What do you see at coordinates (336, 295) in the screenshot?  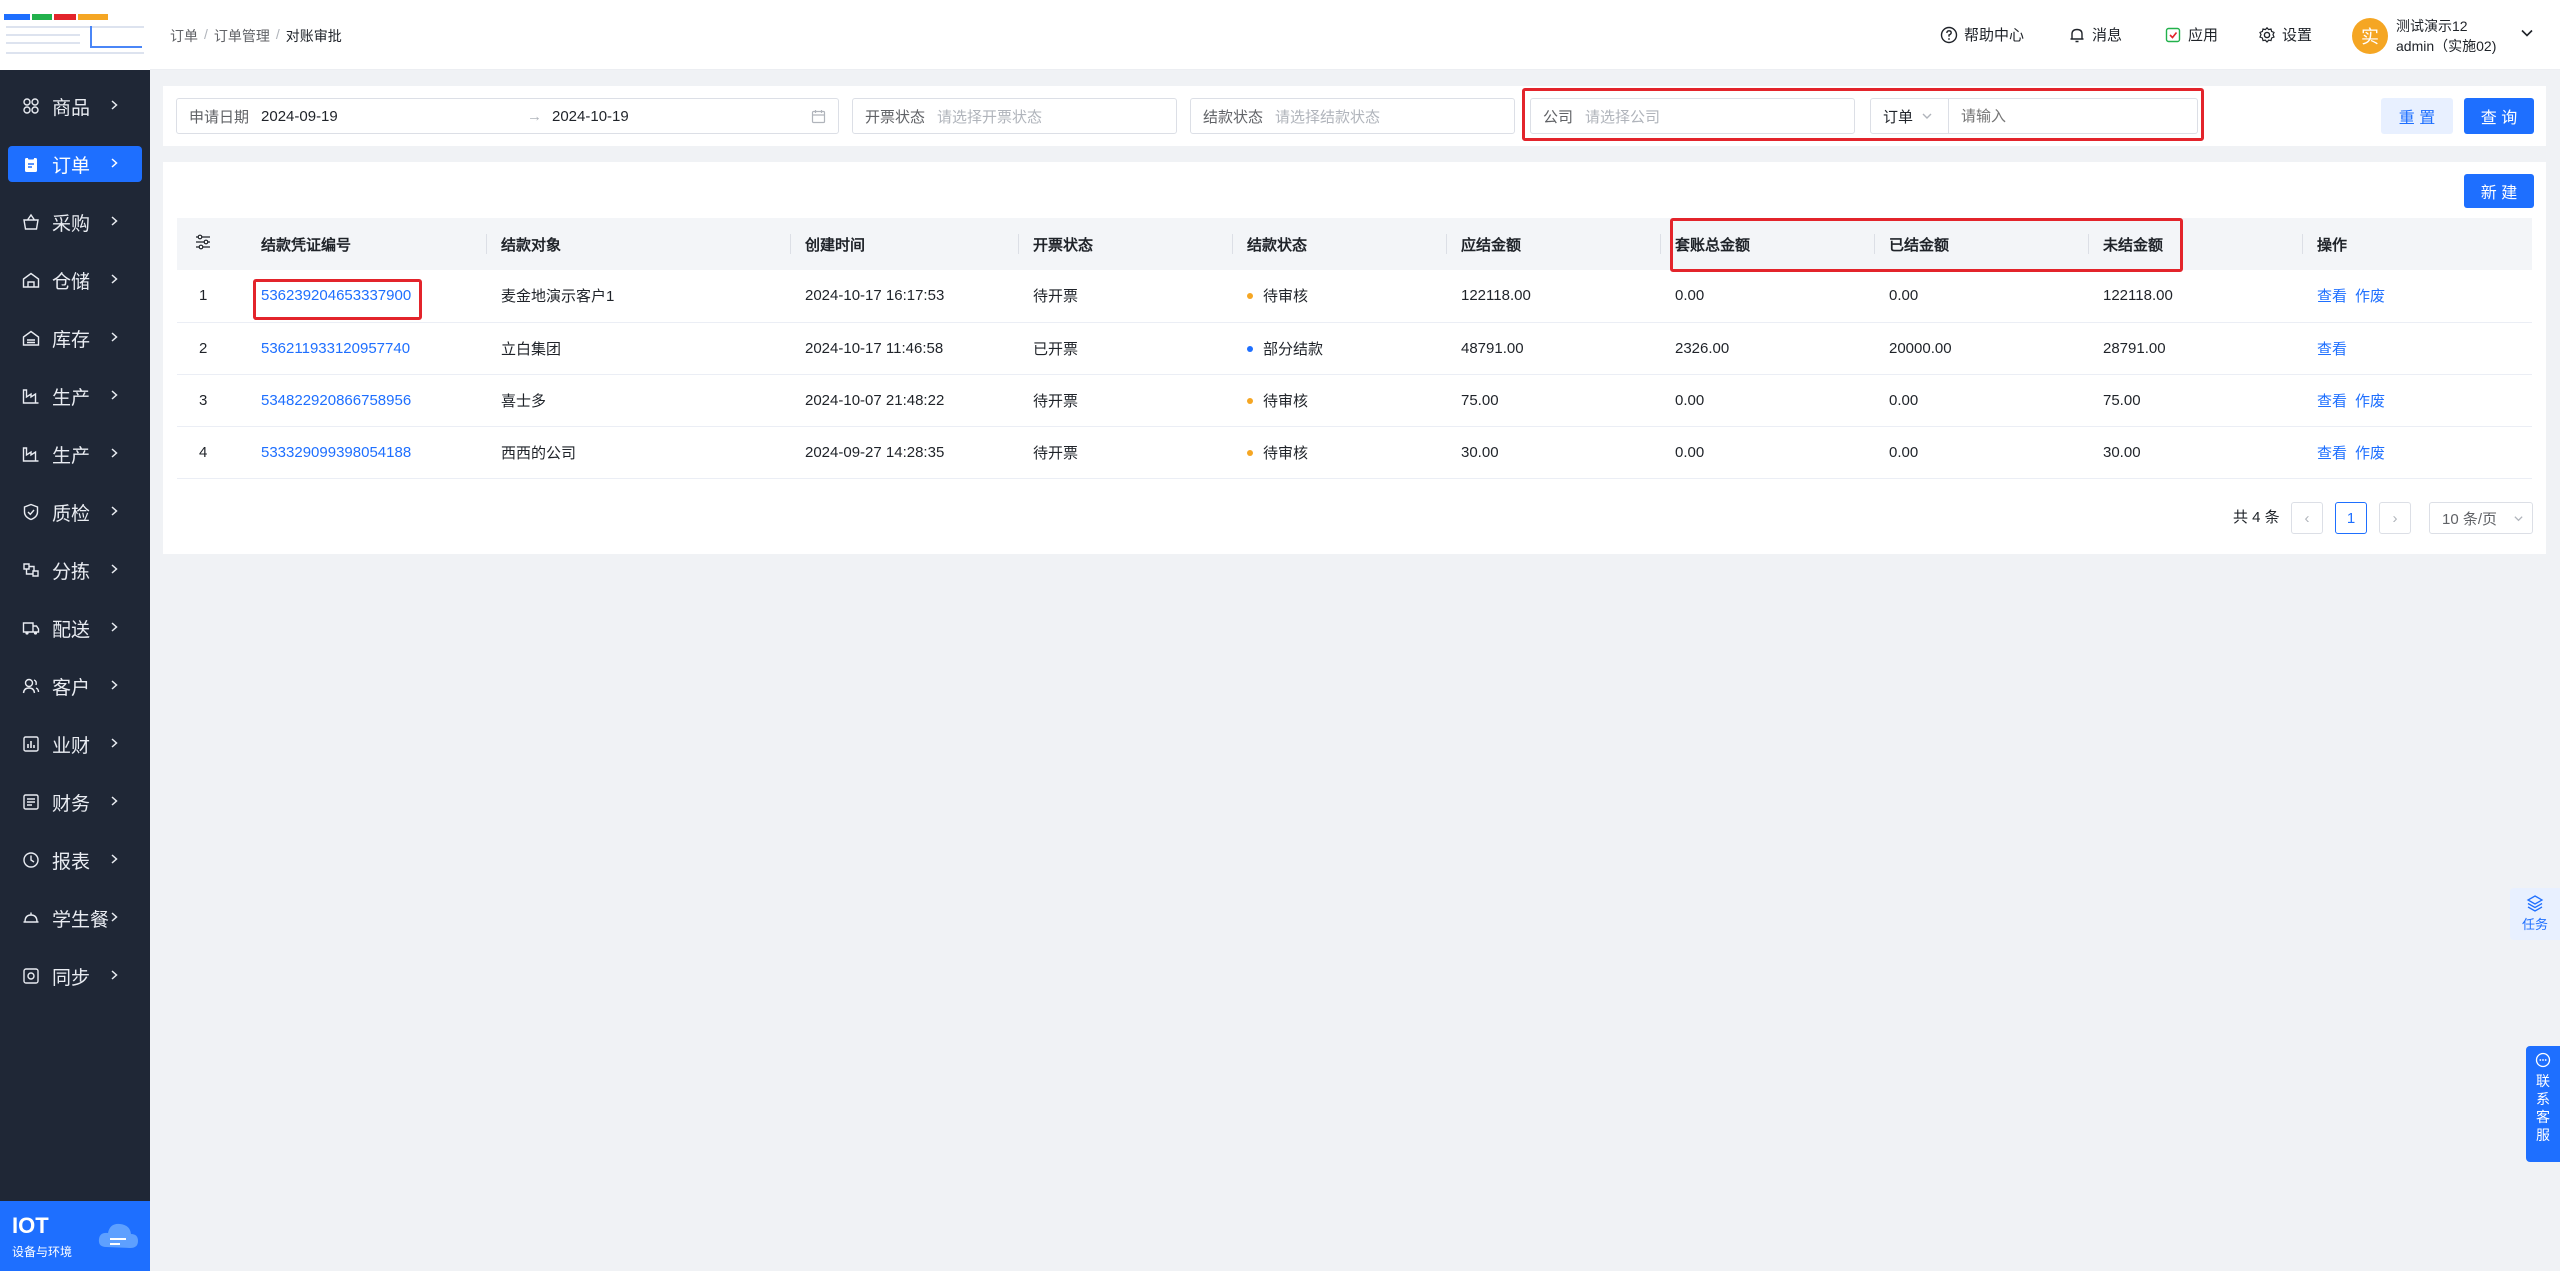 I see `voucher-link: 536239204653337900` at bounding box center [336, 295].